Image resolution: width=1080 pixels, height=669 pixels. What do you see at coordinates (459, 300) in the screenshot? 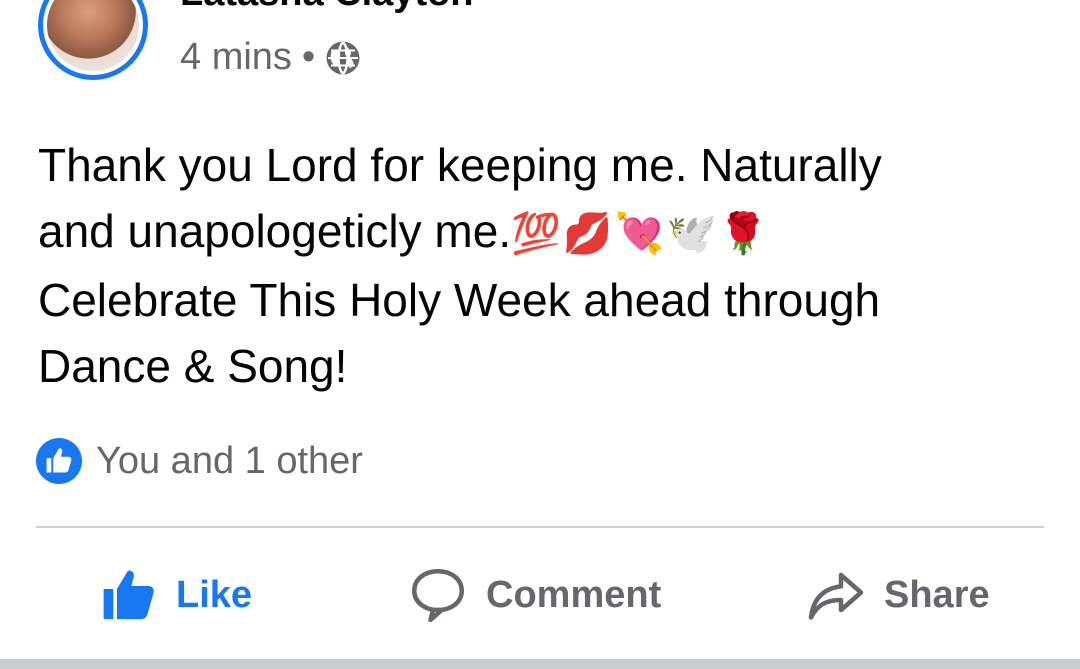
I see `post-text-line: Celebrate This Holy Week ahead through` at bounding box center [459, 300].